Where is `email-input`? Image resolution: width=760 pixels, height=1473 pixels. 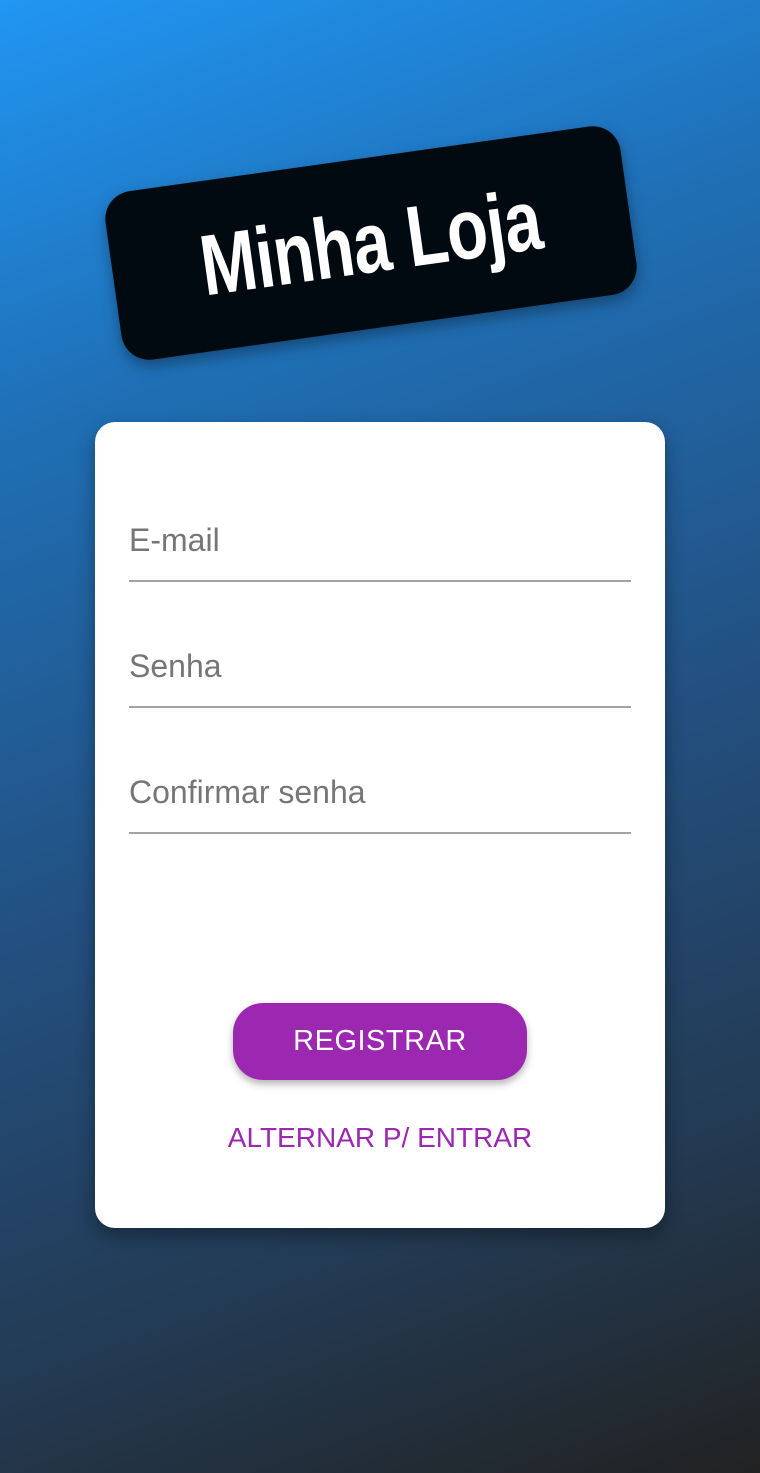
email-input is located at coordinates (380, 540).